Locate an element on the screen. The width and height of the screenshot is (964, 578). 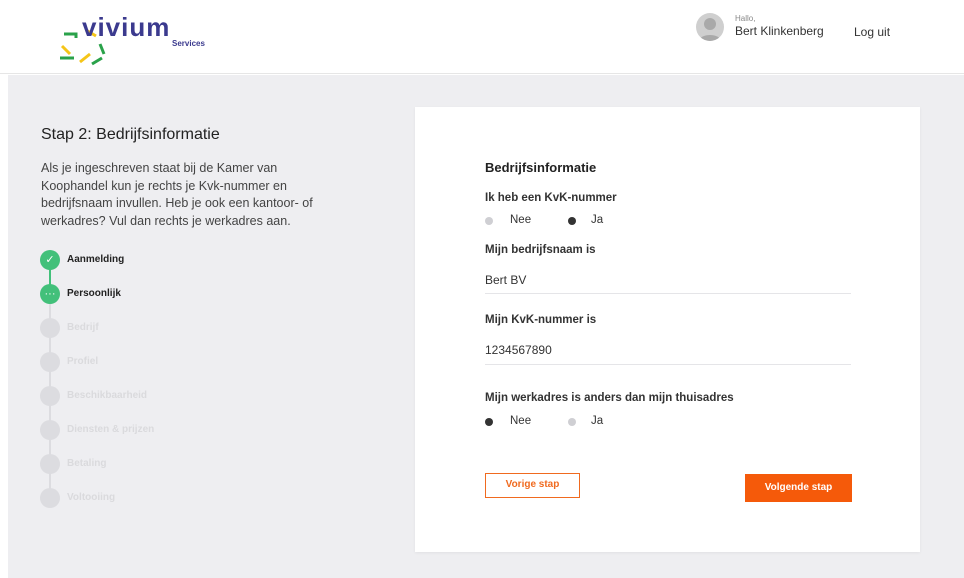
next-step-button: Volgende stap is located at coordinates (798, 488).